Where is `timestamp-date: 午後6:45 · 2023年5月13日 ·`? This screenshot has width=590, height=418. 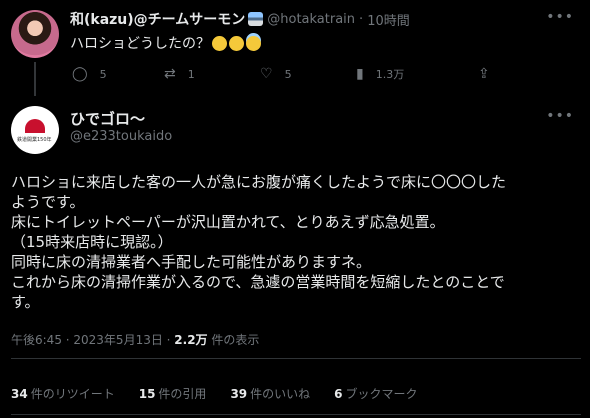 timestamp-date: 午後6:45 · 2023年5月13日 · is located at coordinates (92, 340).